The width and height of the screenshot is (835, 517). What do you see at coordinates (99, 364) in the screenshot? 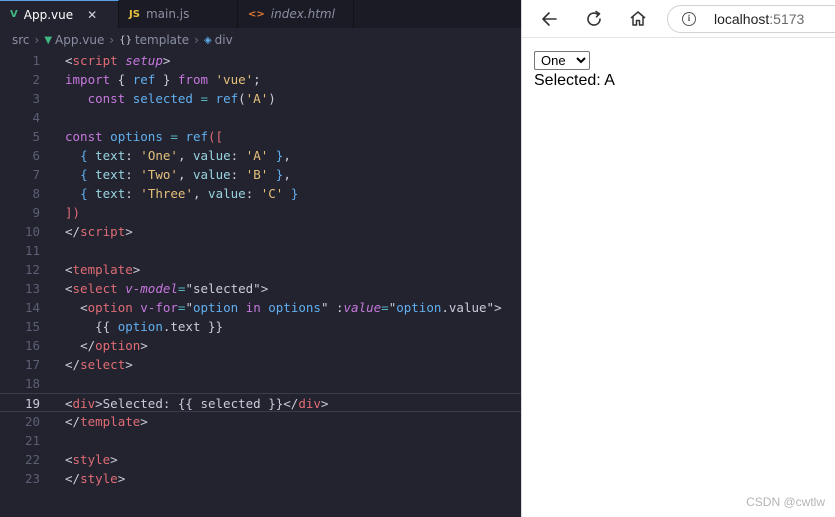
I see `line-code: </select>` at bounding box center [99, 364].